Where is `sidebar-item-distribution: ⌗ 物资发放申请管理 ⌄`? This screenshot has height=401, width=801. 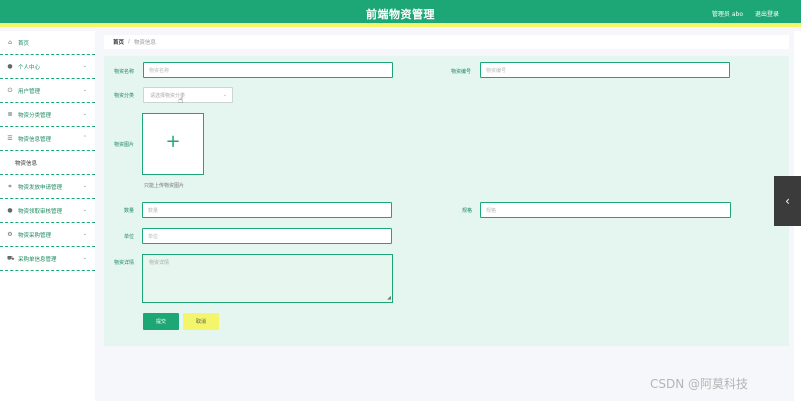
sidebar-item-distribution: ⌗ 物资发放申请管理 ⌄ is located at coordinates (47, 187).